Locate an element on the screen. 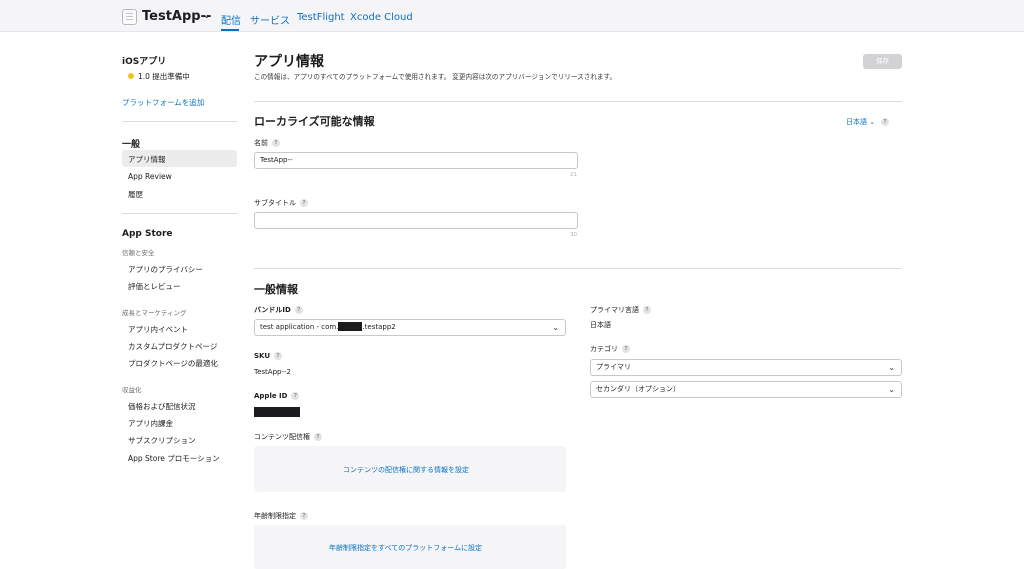 This screenshot has width=1024, height=569. sidebar-item-pricing: 価格および配信状況 is located at coordinates (162, 406).